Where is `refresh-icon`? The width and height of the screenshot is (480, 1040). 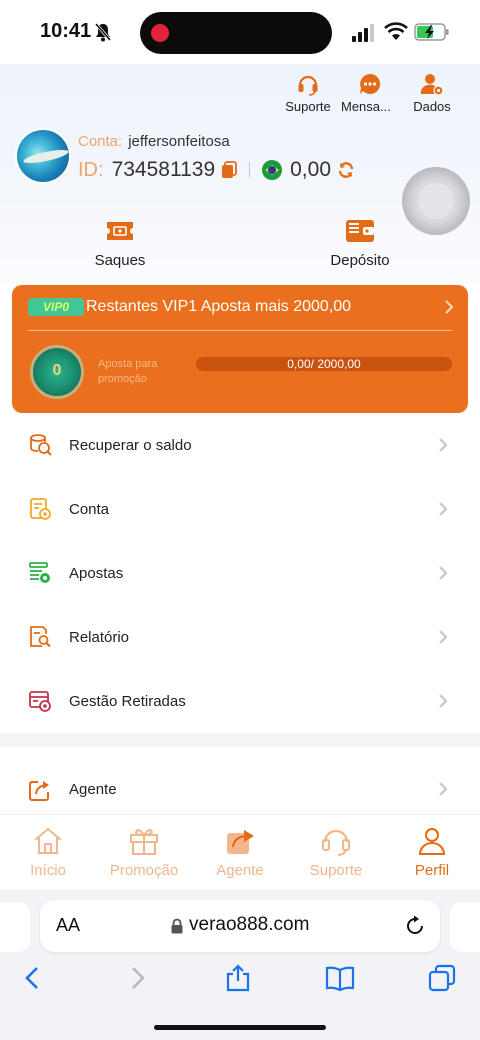 refresh-icon is located at coordinates (346, 170).